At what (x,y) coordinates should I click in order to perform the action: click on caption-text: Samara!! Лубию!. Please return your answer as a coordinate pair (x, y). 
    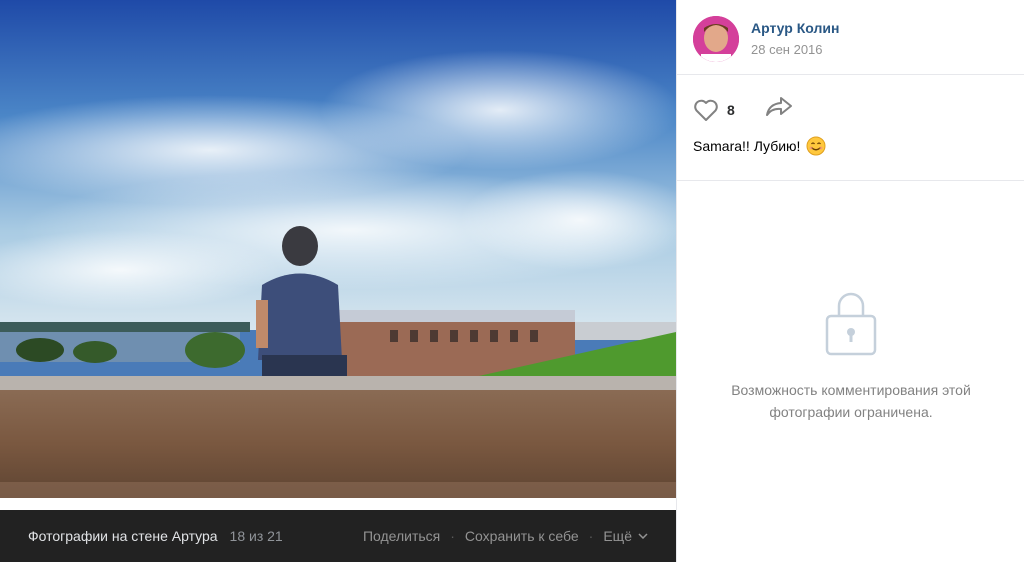
    Looking at the image, I should click on (747, 146).